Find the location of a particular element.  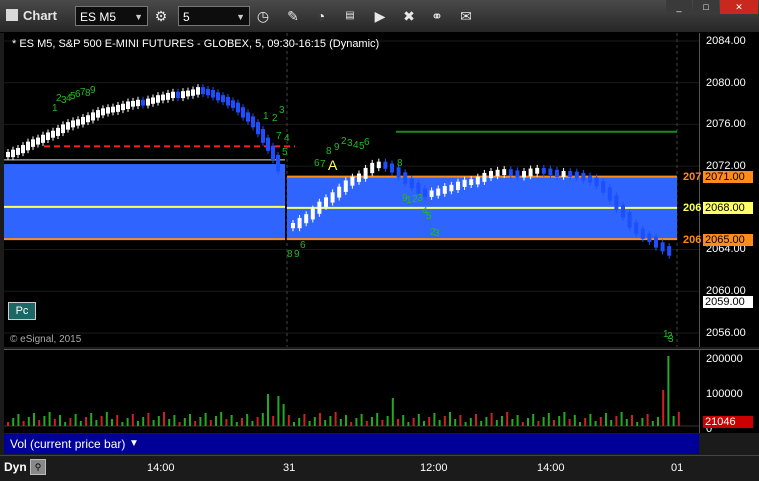

link-icon: ⚭ is located at coordinates (437, 16).